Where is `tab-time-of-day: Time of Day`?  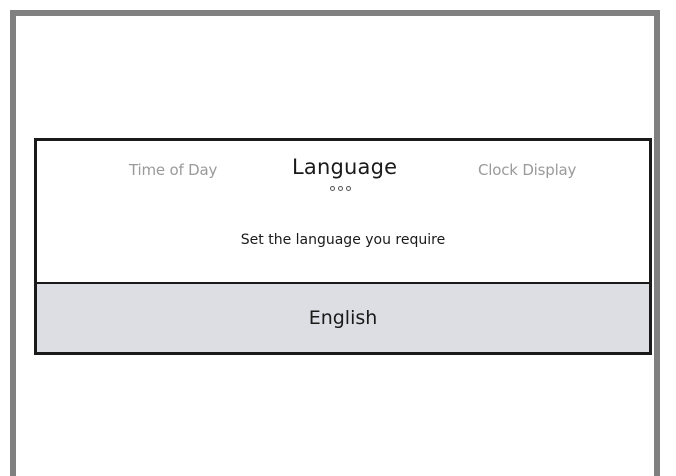
tab-time-of-day: Time of Day is located at coordinates (173, 170).